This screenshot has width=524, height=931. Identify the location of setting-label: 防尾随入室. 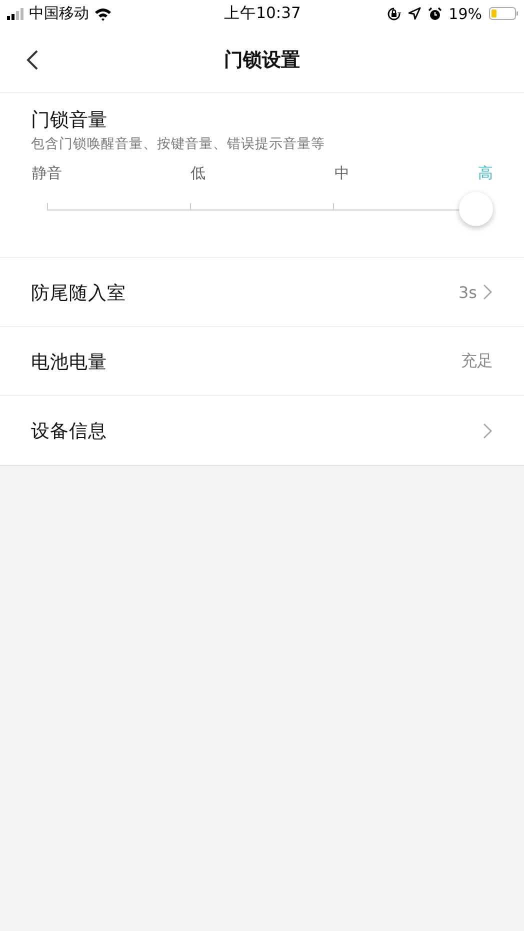
(79, 293).